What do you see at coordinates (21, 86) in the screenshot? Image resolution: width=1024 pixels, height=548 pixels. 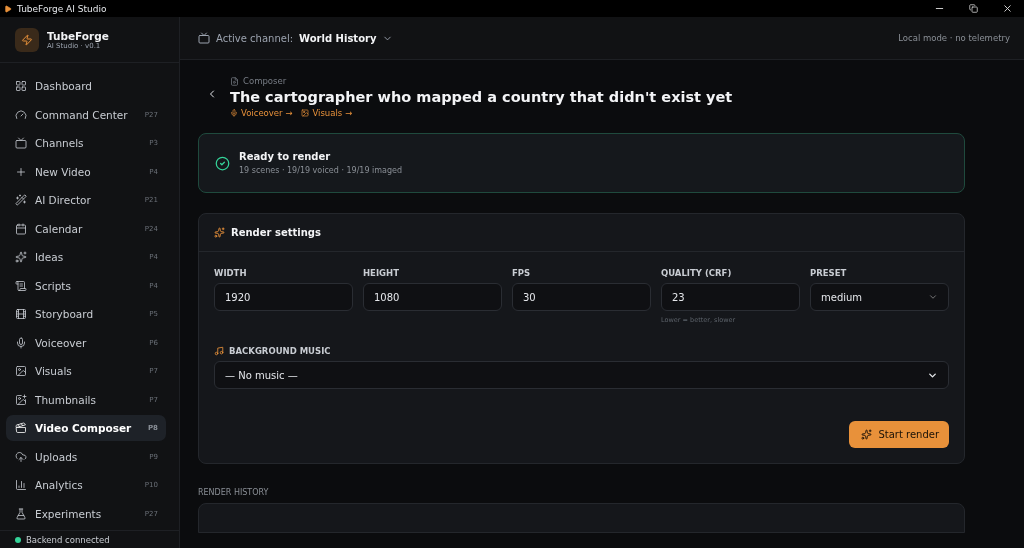 I see `grid-icon` at bounding box center [21, 86].